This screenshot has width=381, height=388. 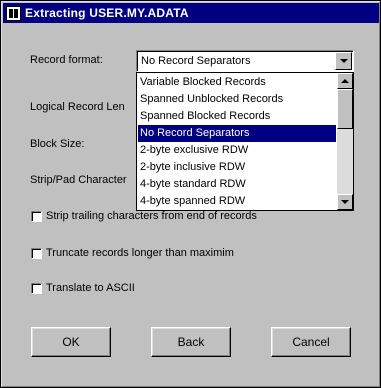 I want to click on back-button: Back, so click(x=191, y=342).